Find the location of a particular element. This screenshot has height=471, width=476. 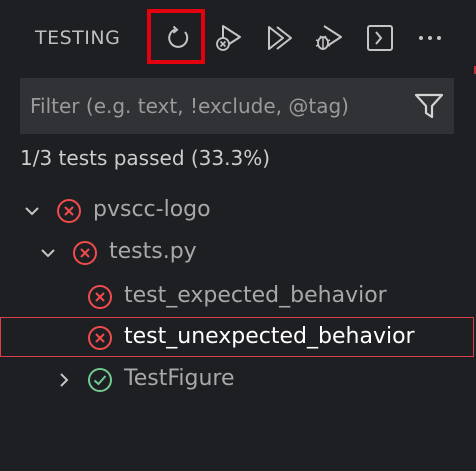

more-actions-button is located at coordinates (430, 38).